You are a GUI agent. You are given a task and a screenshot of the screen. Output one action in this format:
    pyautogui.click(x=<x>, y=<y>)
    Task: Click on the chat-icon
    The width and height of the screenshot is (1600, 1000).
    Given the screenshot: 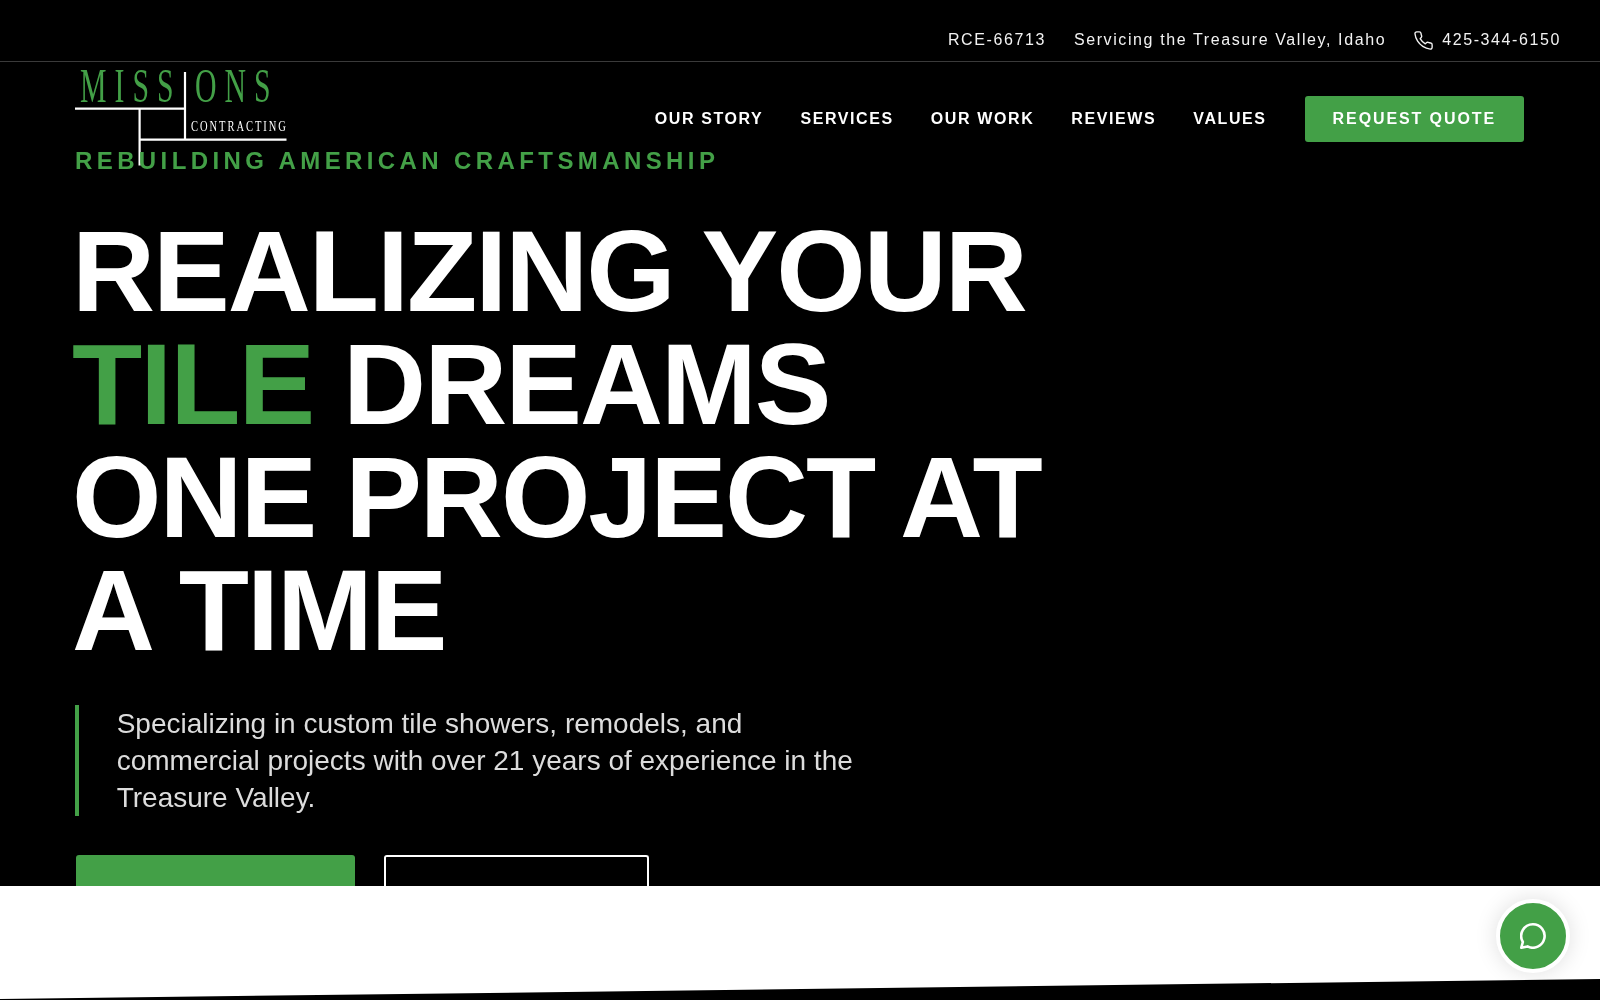 What is the action you would take?
    pyautogui.click(x=1533, y=936)
    